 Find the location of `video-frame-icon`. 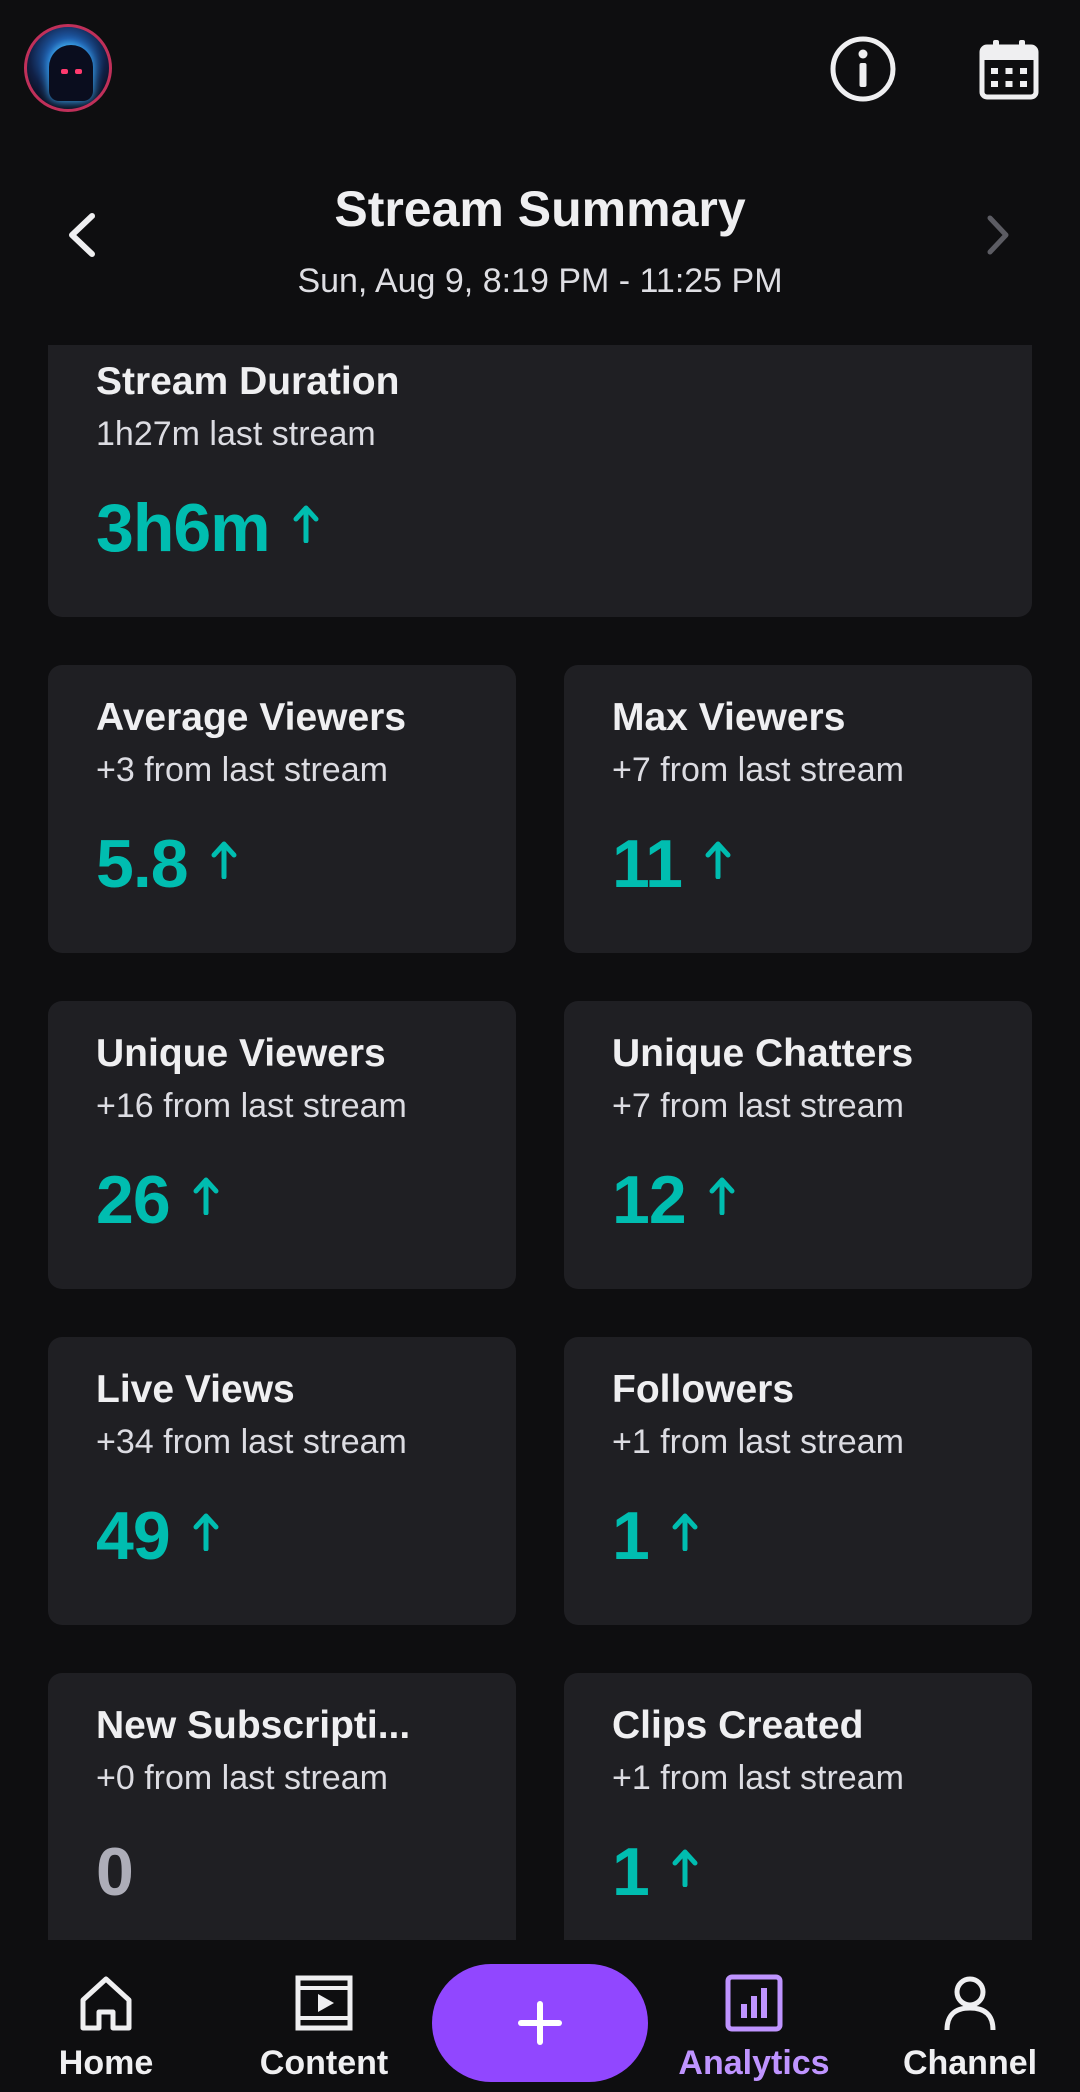

video-frame-icon is located at coordinates (324, 2003).